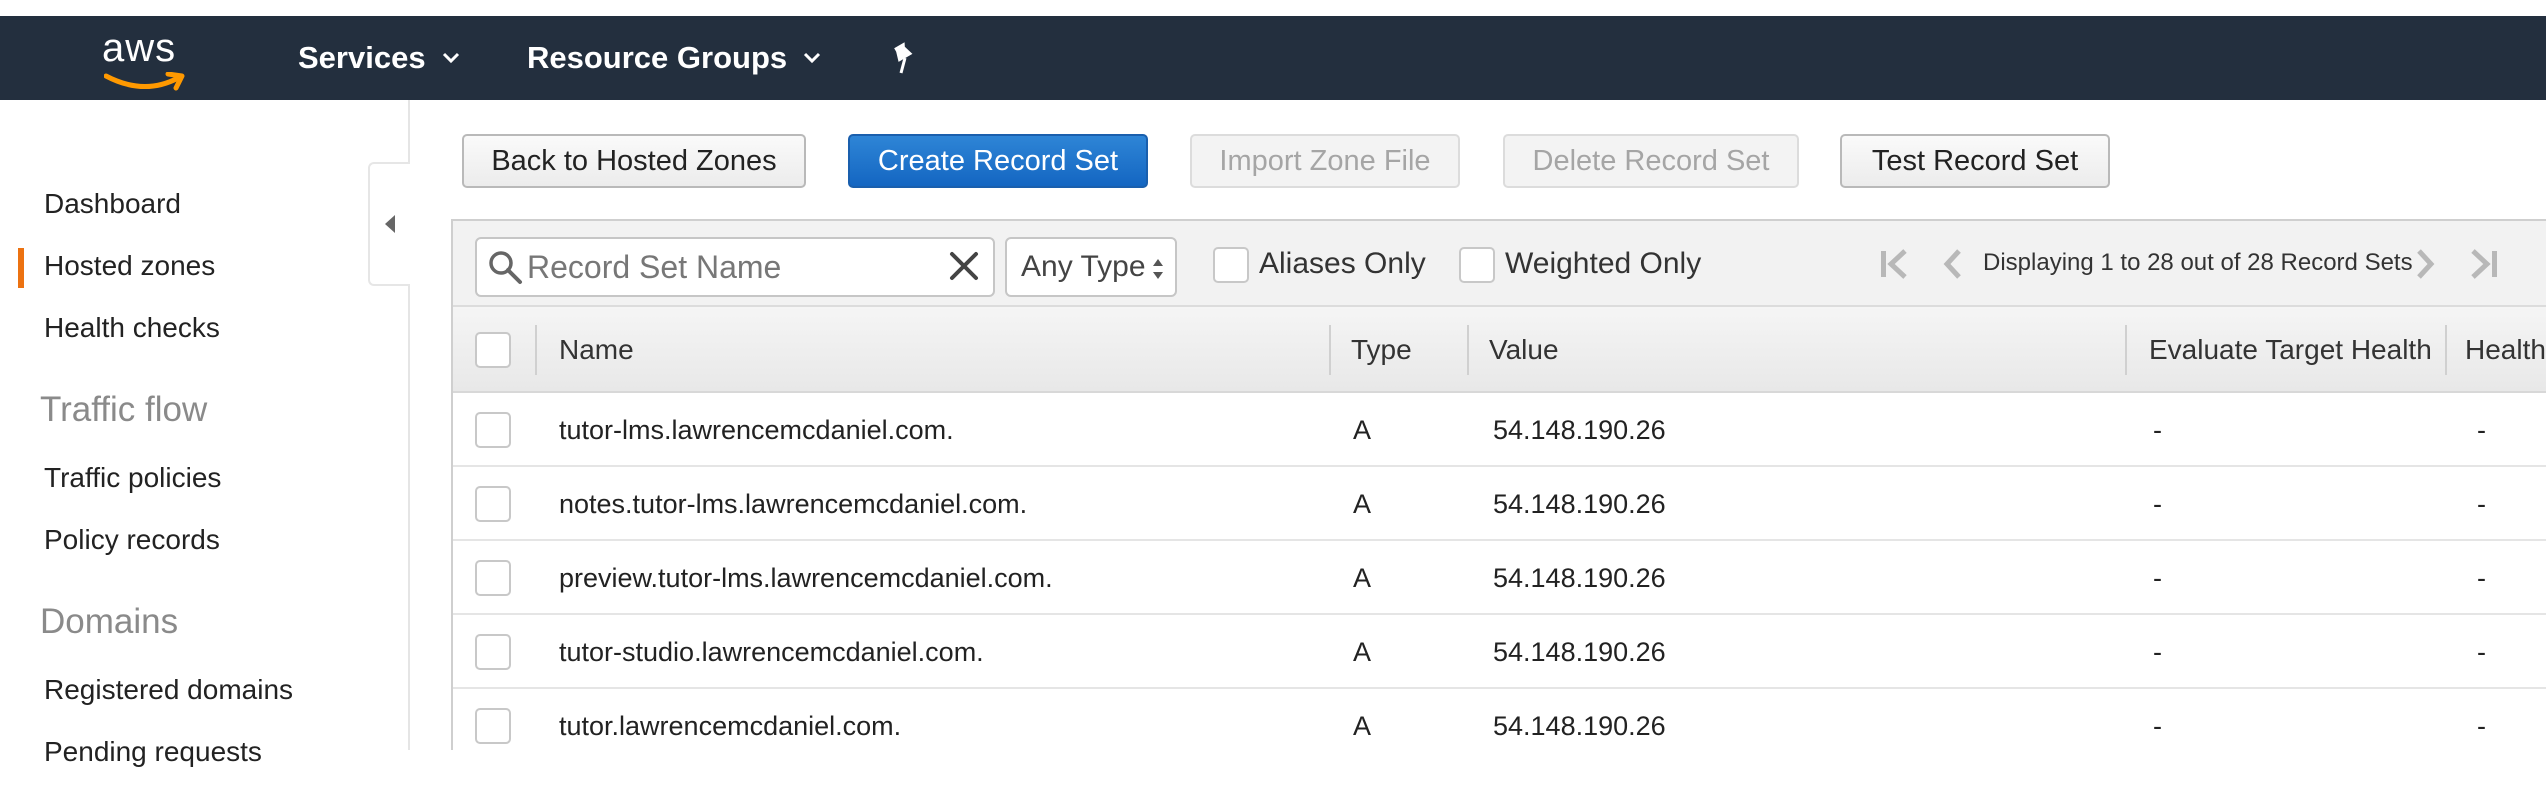  I want to click on sidebar-item-hosted-zones: Hosted zones, so click(129, 266).